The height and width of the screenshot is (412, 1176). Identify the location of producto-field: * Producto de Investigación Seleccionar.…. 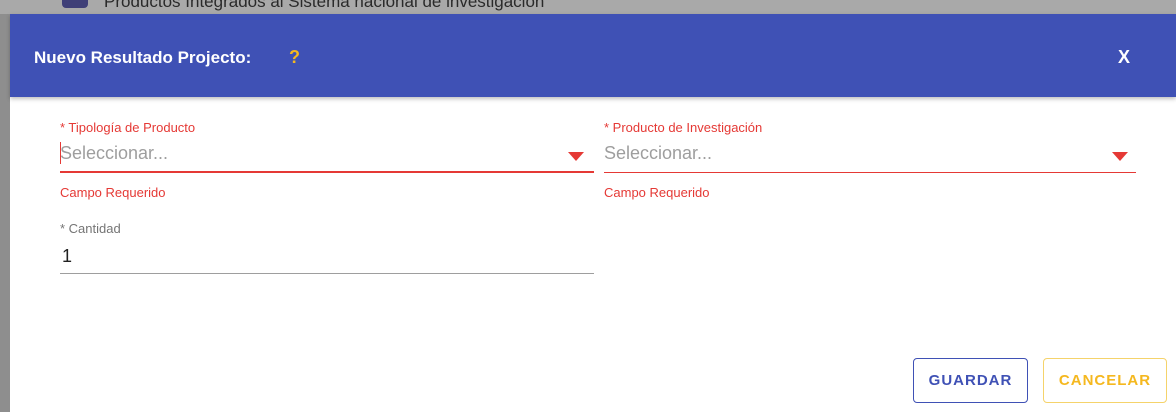
(870, 146).